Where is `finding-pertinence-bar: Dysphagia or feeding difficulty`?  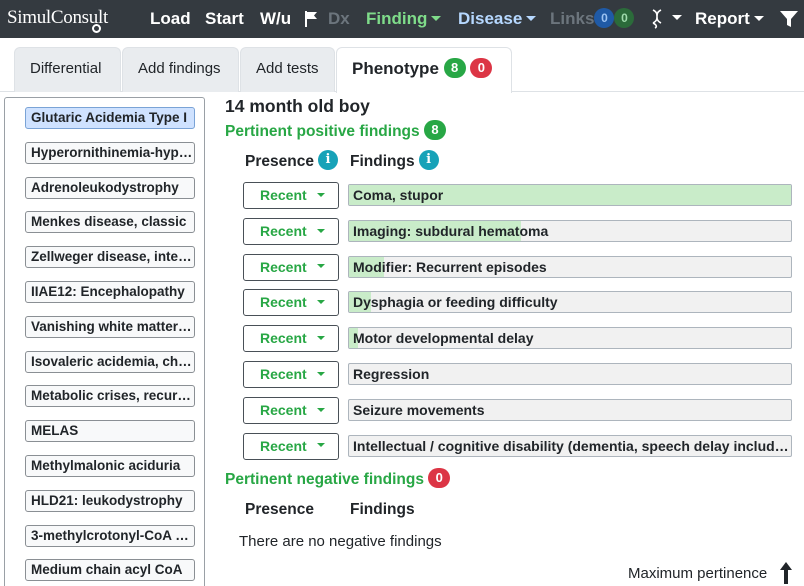 finding-pertinence-bar: Dysphagia or feeding difficulty is located at coordinates (570, 302).